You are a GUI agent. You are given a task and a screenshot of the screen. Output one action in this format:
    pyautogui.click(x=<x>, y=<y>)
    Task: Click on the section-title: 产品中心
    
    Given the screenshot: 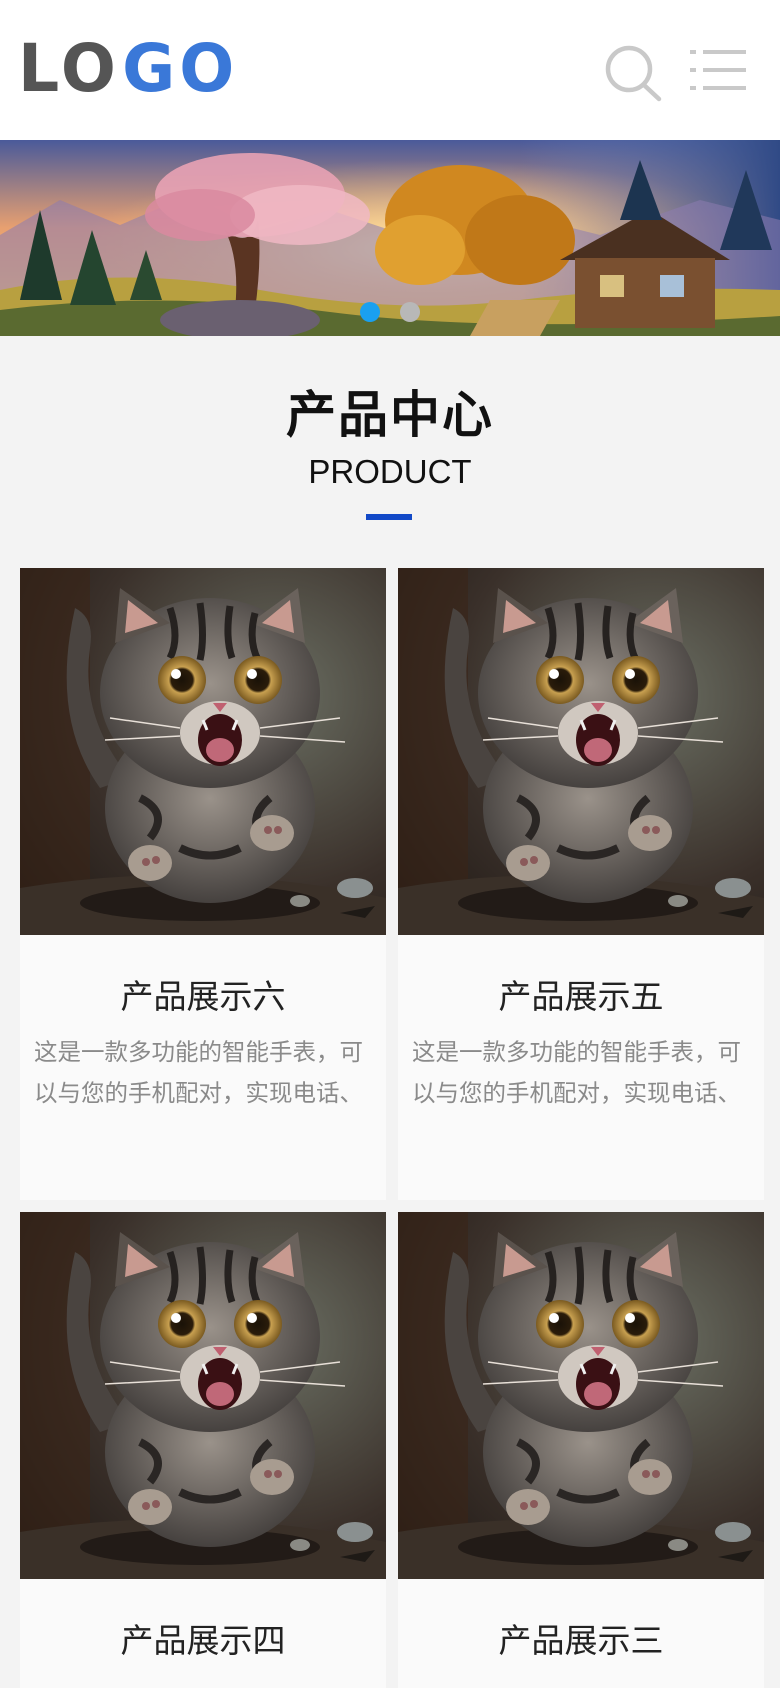 What is the action you would take?
    pyautogui.click(x=390, y=415)
    